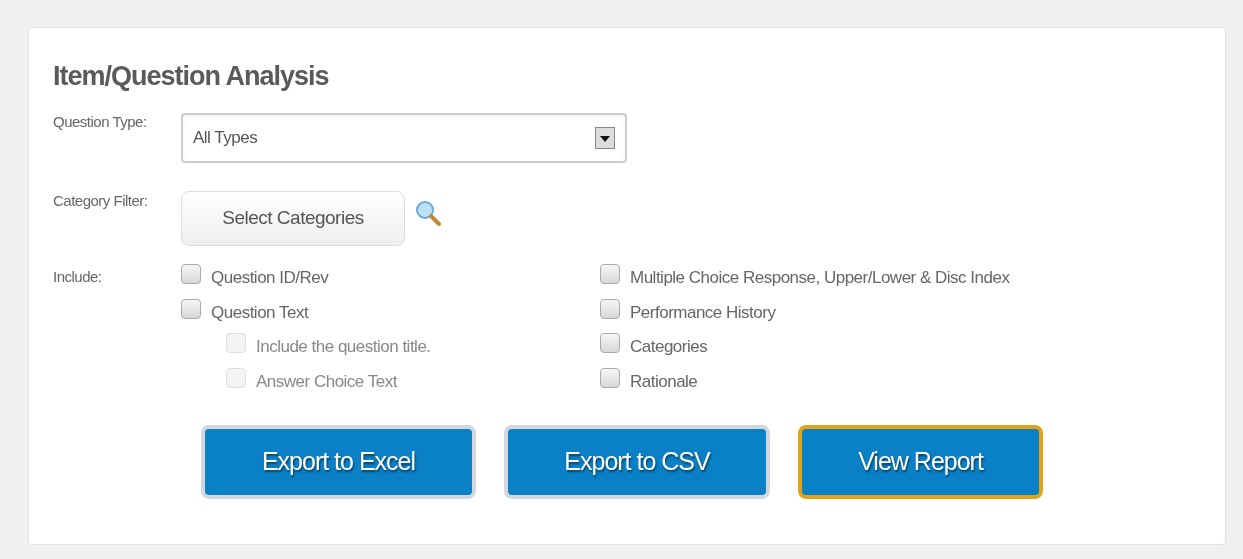 The height and width of the screenshot is (559, 1243). Describe the element at coordinates (260, 312) in the screenshot. I see `checkbox-label: Question Text` at that location.